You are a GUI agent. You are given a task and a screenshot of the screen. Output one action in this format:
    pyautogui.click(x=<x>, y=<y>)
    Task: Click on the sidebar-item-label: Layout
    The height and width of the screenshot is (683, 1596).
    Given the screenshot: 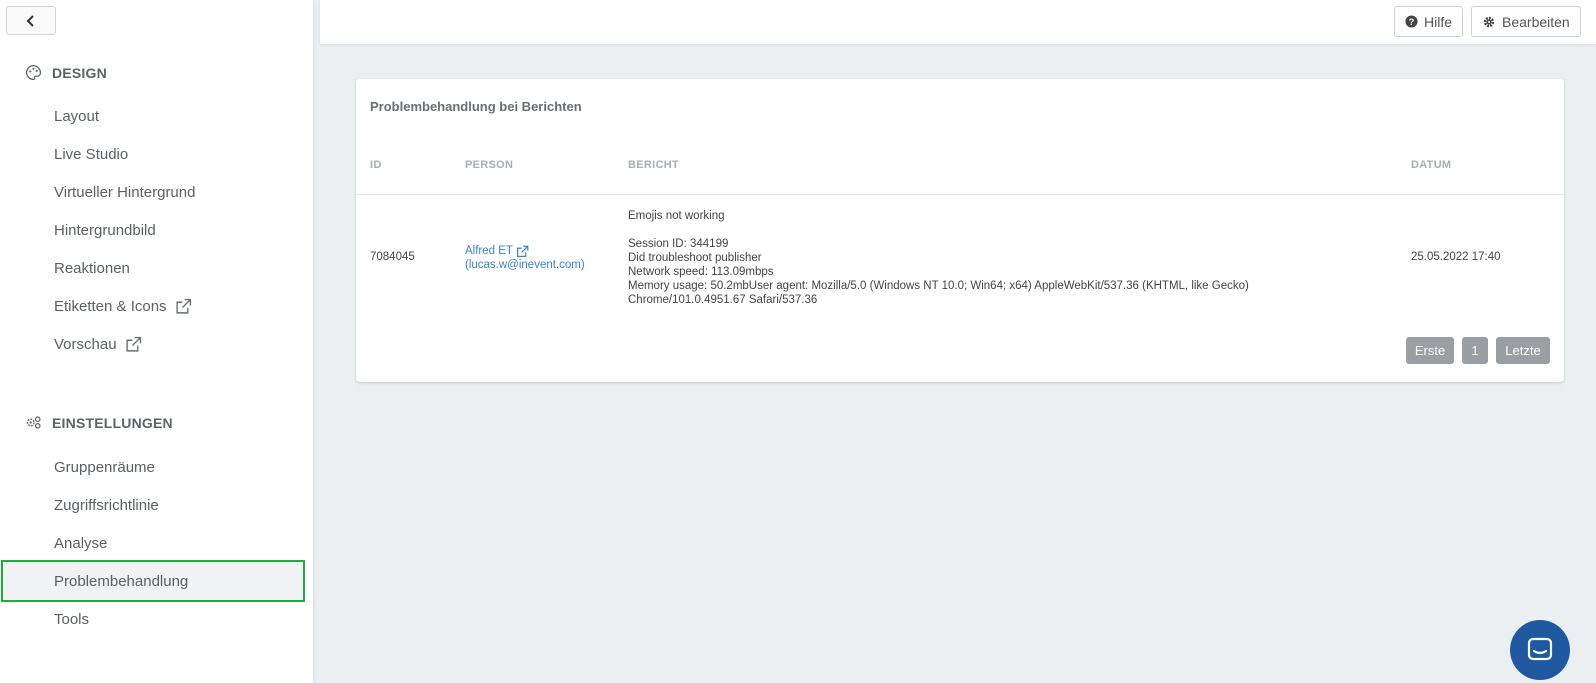 What is the action you would take?
    pyautogui.click(x=77, y=116)
    